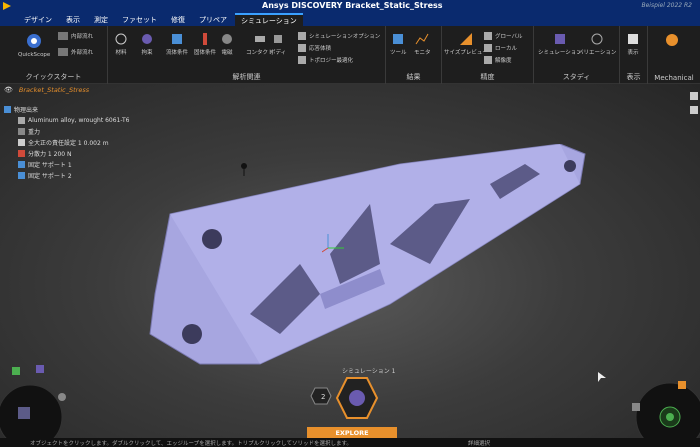 This screenshot has height=447, width=700. I want to click on explore-button: EXPLORE, so click(352, 432).